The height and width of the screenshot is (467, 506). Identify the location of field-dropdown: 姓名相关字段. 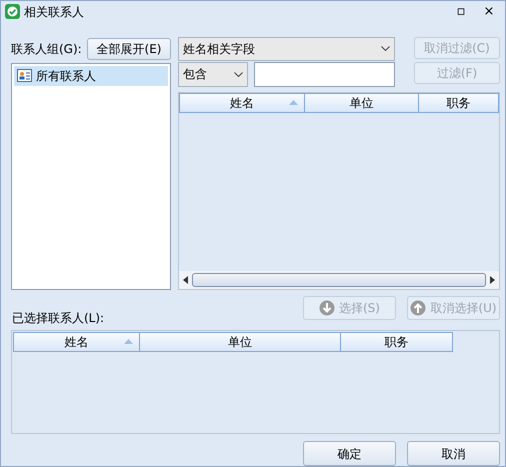
(286, 48).